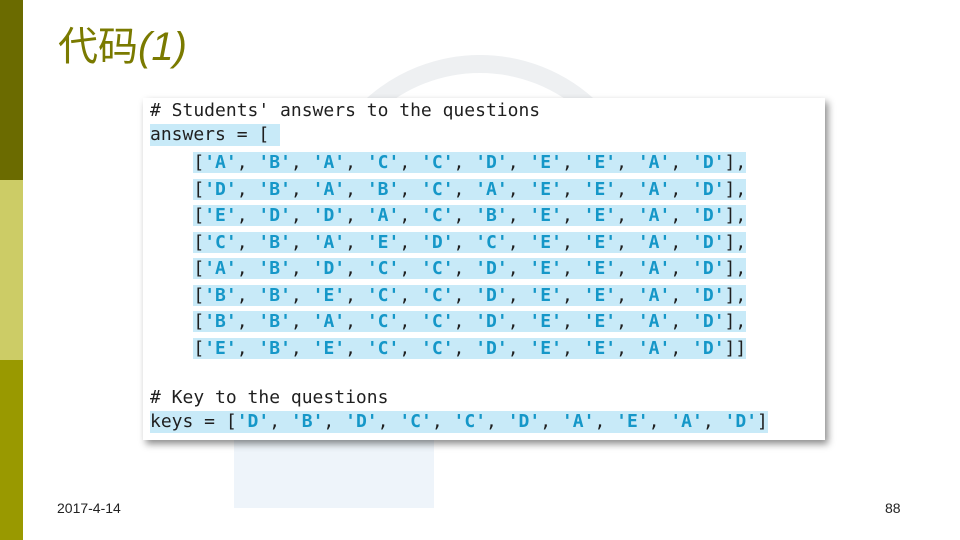 Image resolution: width=960 pixels, height=540 pixels. I want to click on slide-page-number: 88, so click(893, 508).